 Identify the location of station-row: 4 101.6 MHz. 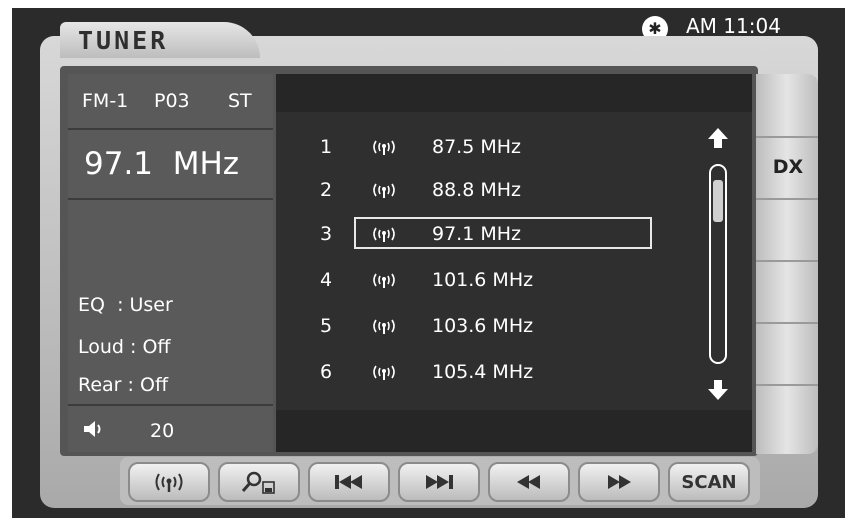
(491, 280).